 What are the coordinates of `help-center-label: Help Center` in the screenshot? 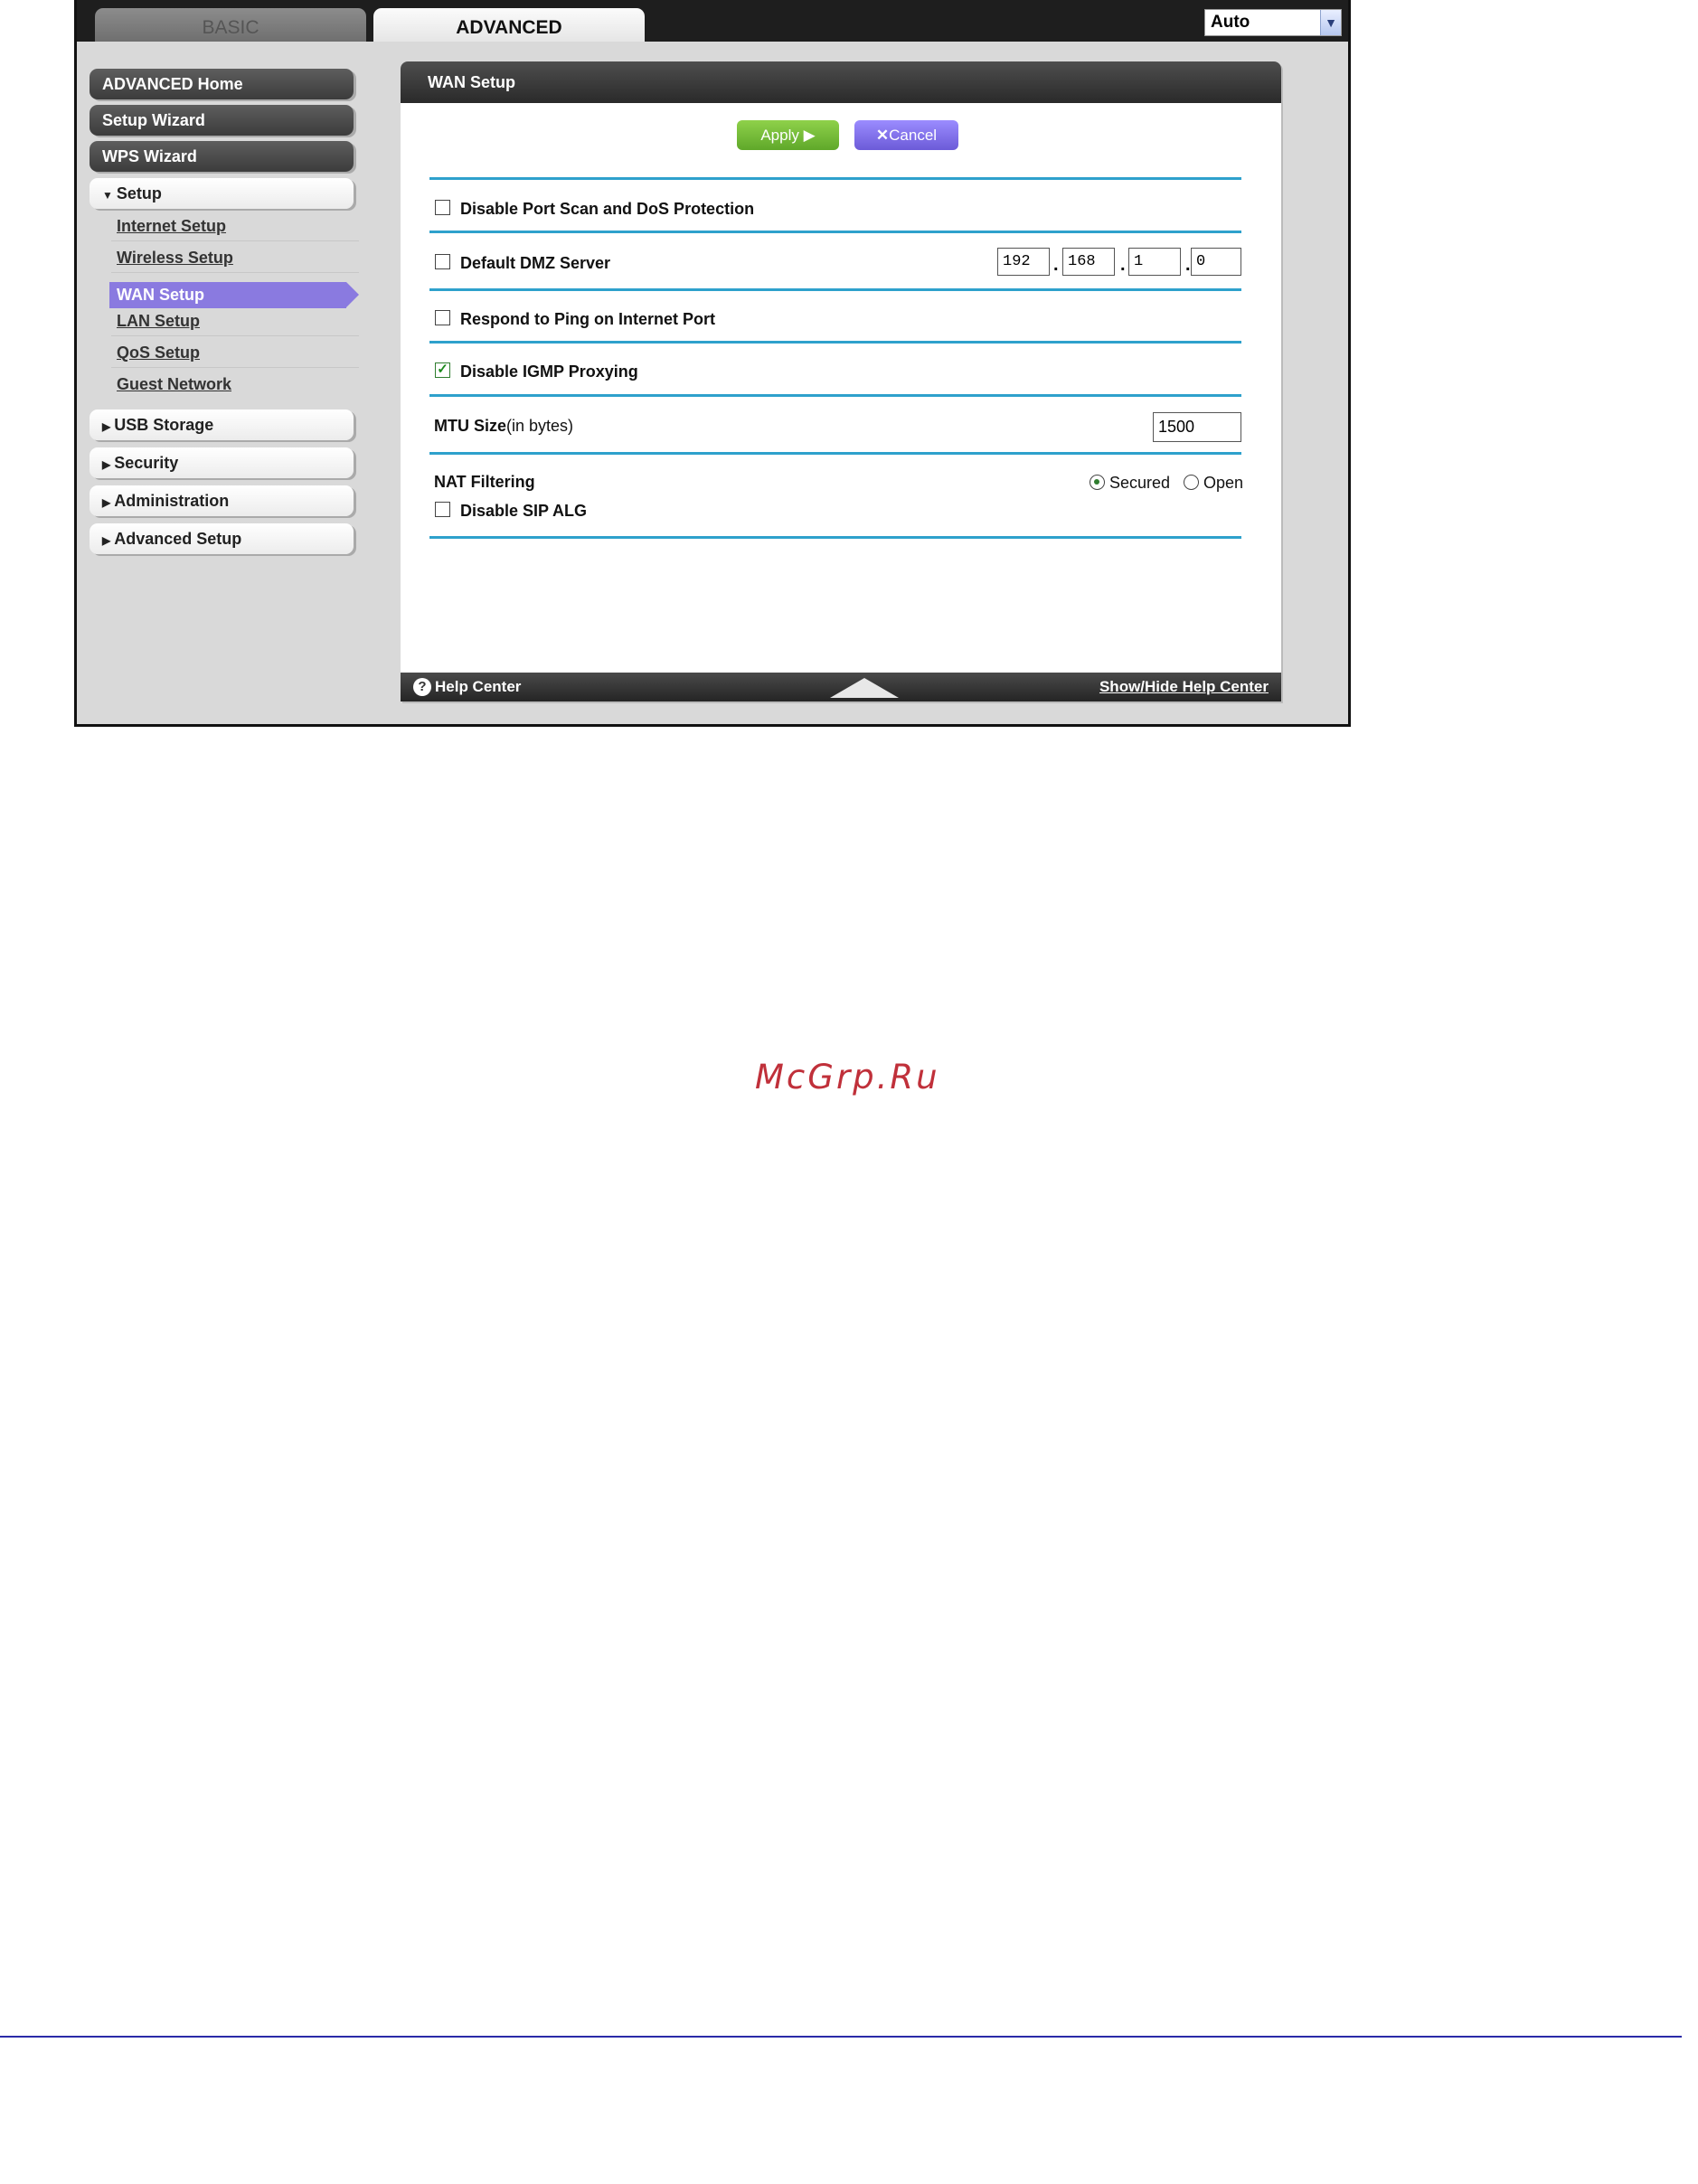 It's located at (479, 686).